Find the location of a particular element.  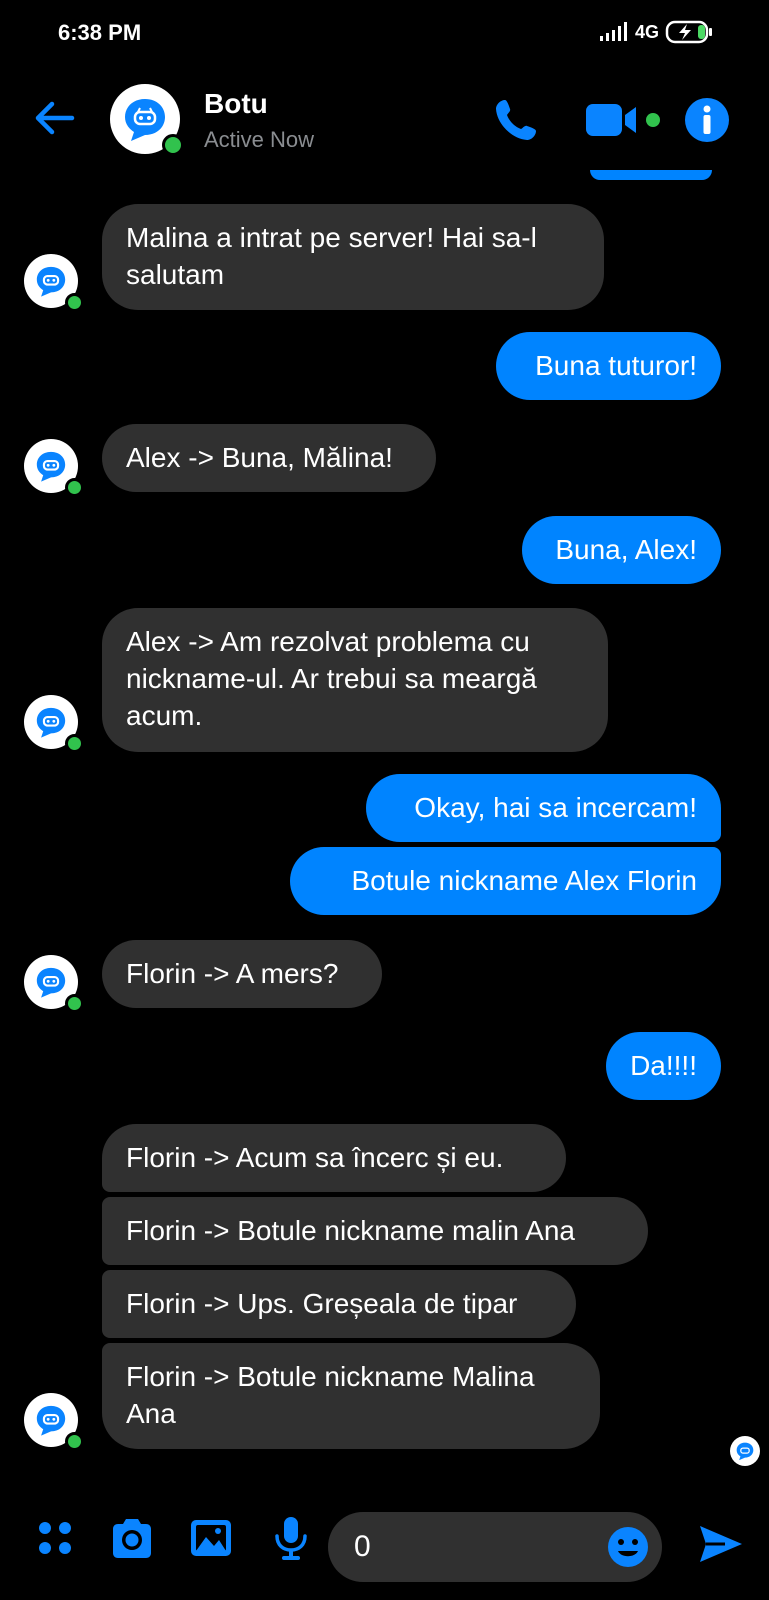

status-time: 6:38 PM is located at coordinates (100, 32).